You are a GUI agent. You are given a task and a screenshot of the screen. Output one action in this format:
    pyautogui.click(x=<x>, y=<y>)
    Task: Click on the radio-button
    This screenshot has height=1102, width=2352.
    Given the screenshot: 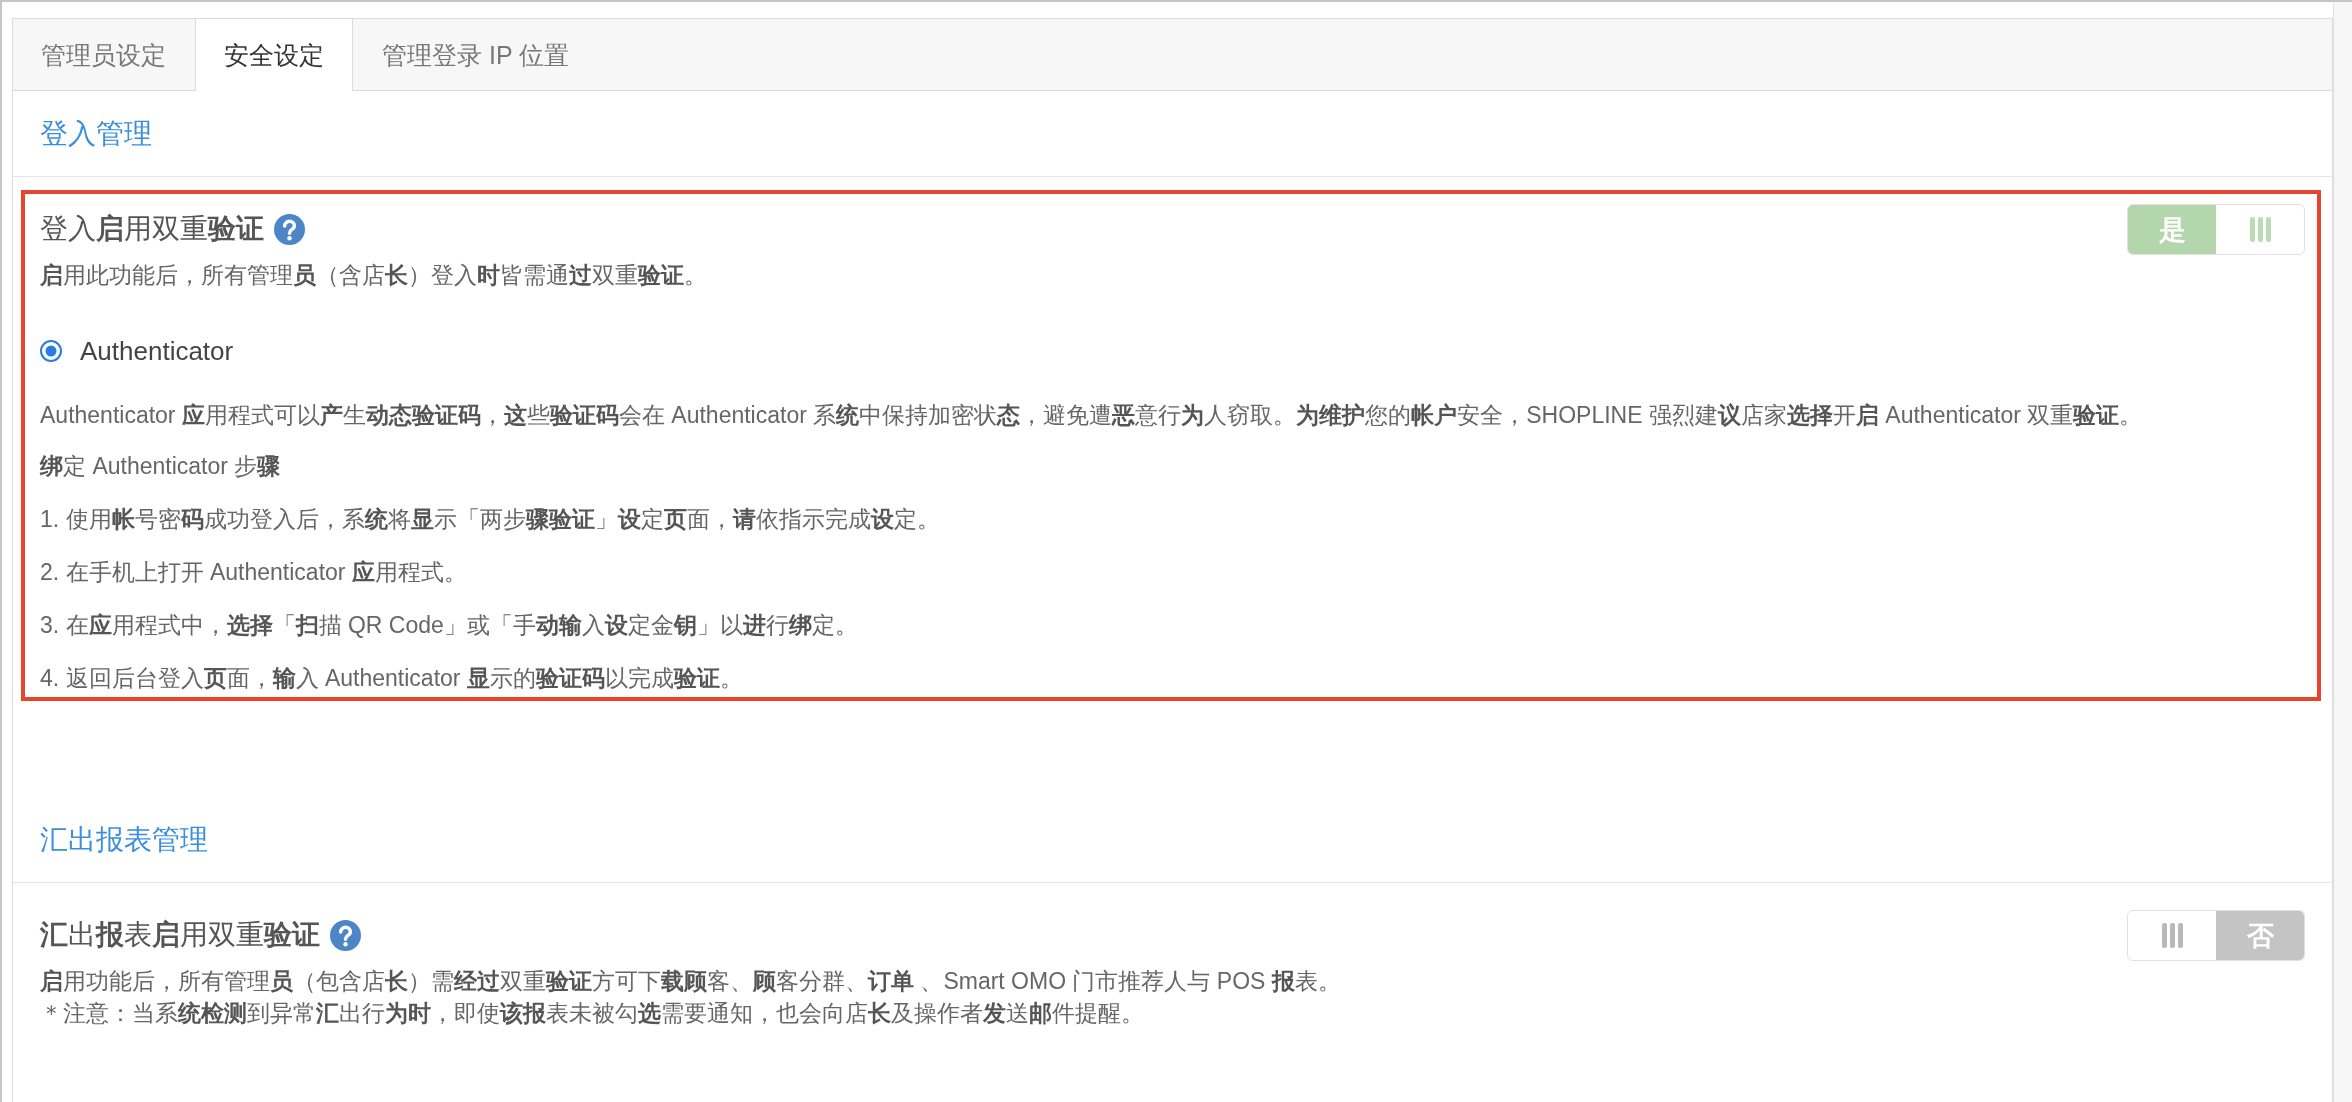 What is the action you would take?
    pyautogui.click(x=51, y=351)
    